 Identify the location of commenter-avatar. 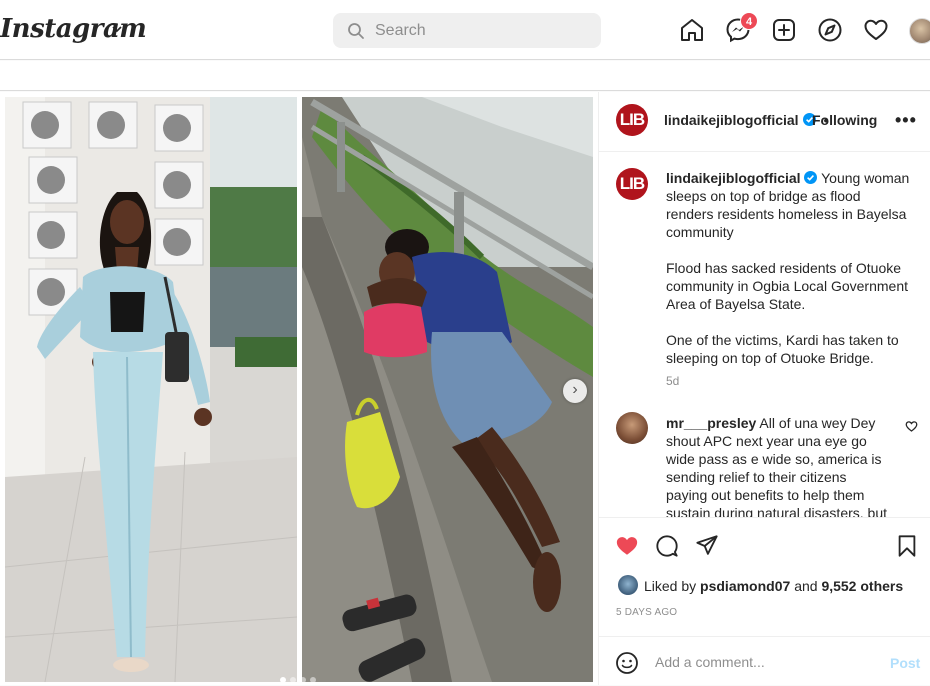
(632, 428).